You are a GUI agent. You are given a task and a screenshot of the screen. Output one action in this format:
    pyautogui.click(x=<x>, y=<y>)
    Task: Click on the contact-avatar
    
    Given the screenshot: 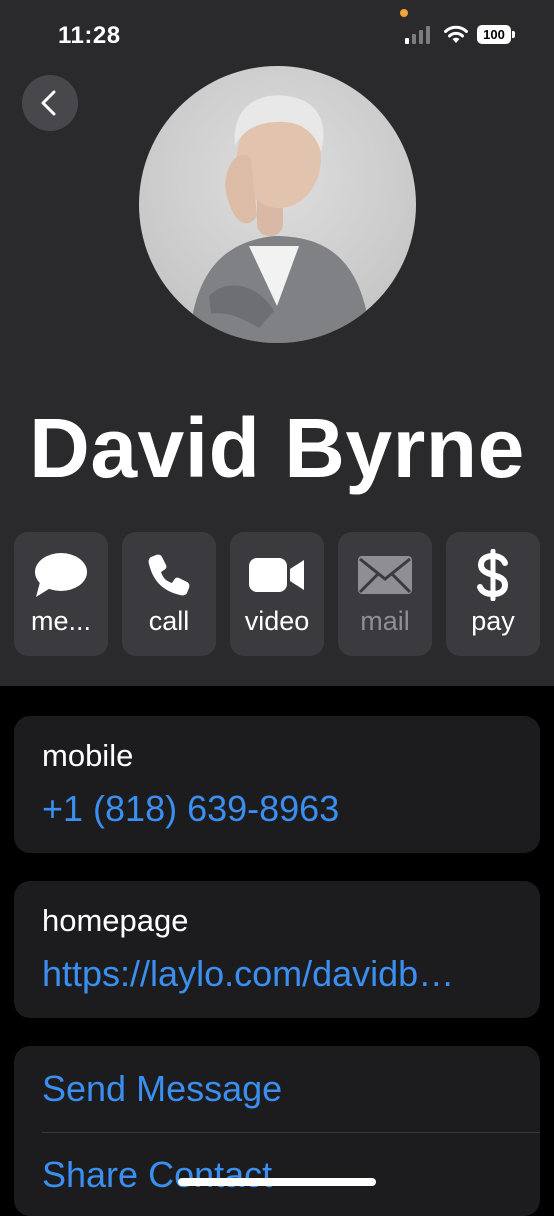 What is the action you would take?
    pyautogui.click(x=277, y=204)
    